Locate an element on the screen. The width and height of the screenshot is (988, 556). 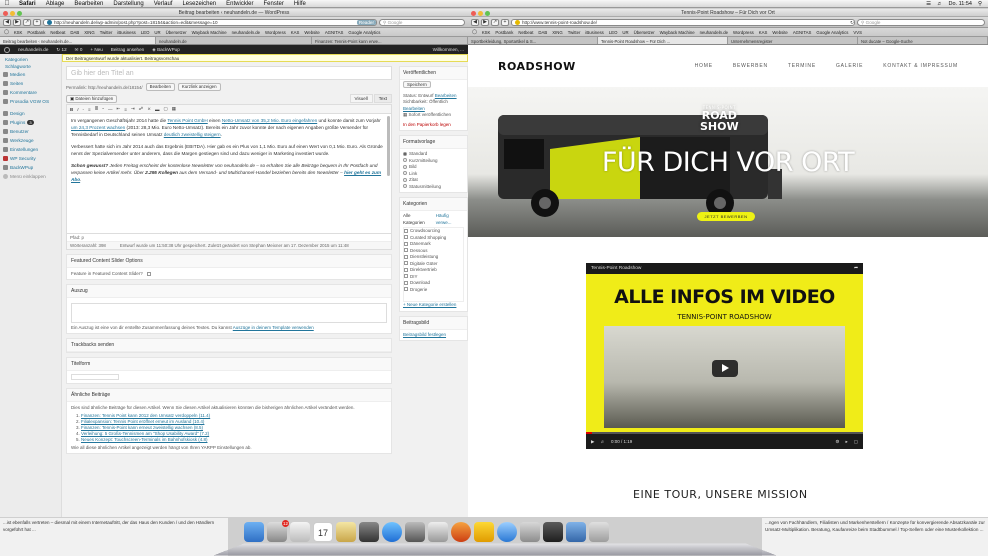
bookmark-item: Website is located at coordinates (311, 32).